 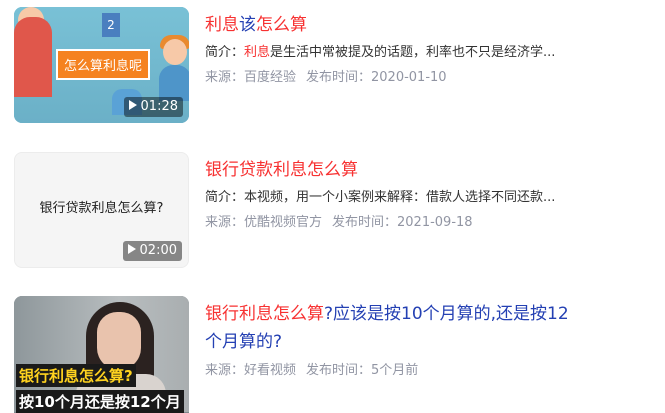 What do you see at coordinates (76, 375) in the screenshot?
I see `thumbnail-caption: 银行利息怎么算?` at bounding box center [76, 375].